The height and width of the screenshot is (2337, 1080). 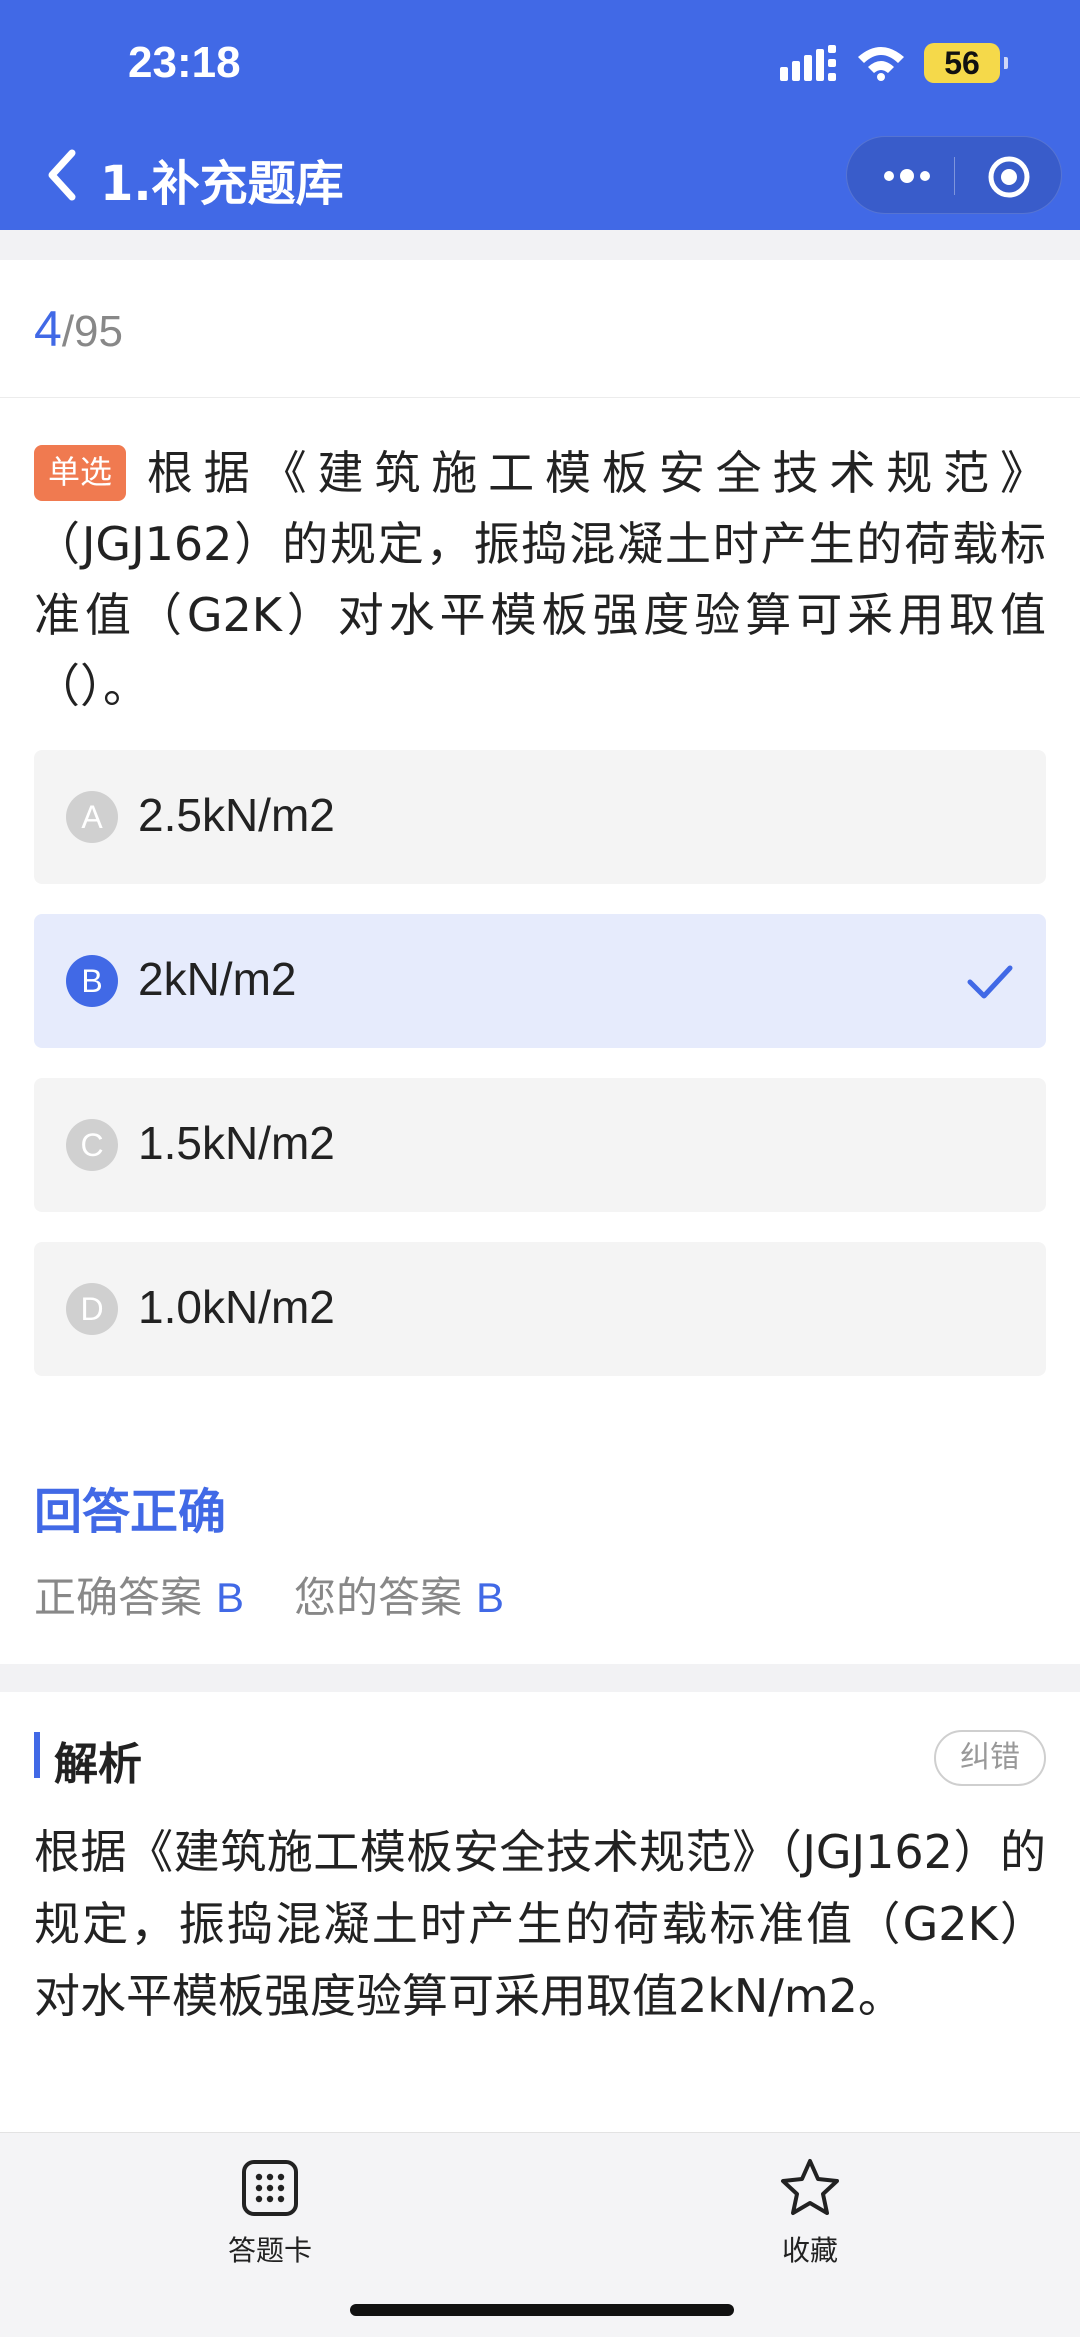 I want to click on star-icon, so click(x=810, y=2187).